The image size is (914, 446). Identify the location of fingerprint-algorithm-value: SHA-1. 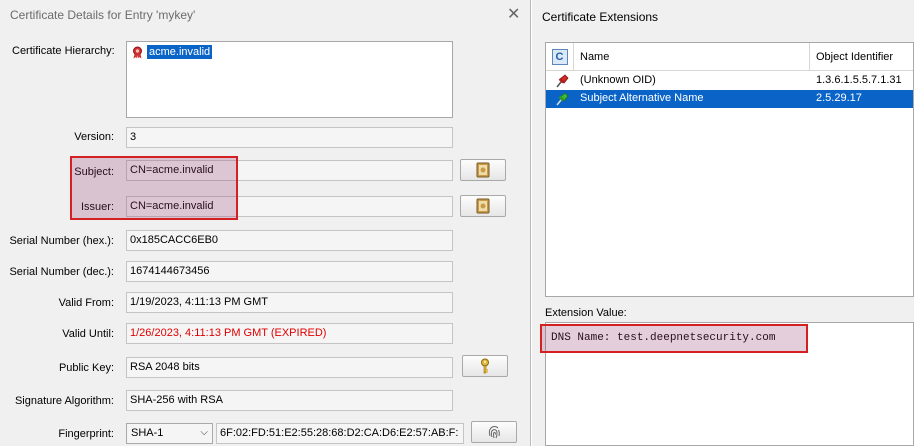
(147, 433).